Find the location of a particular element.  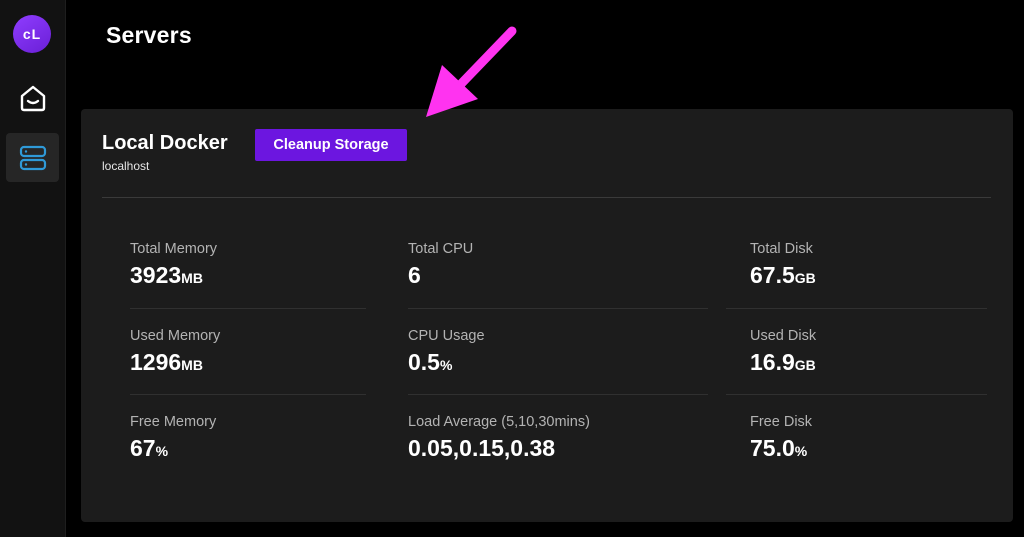

home-icon is located at coordinates (33, 98).